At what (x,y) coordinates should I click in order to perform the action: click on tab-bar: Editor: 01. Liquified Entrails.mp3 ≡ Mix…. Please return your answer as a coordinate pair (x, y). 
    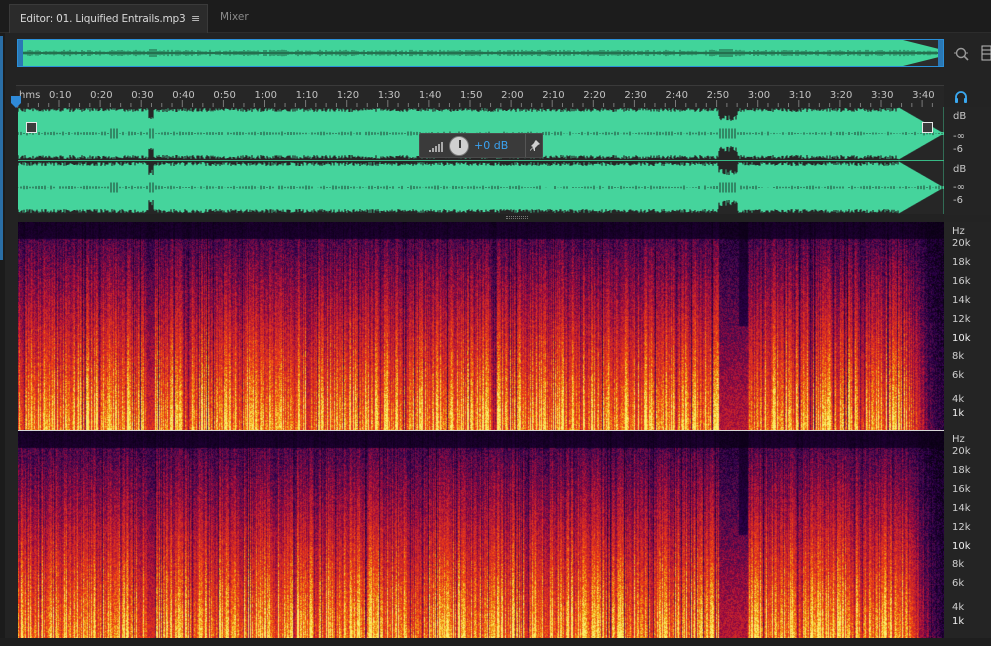
    Looking at the image, I should click on (495, 16).